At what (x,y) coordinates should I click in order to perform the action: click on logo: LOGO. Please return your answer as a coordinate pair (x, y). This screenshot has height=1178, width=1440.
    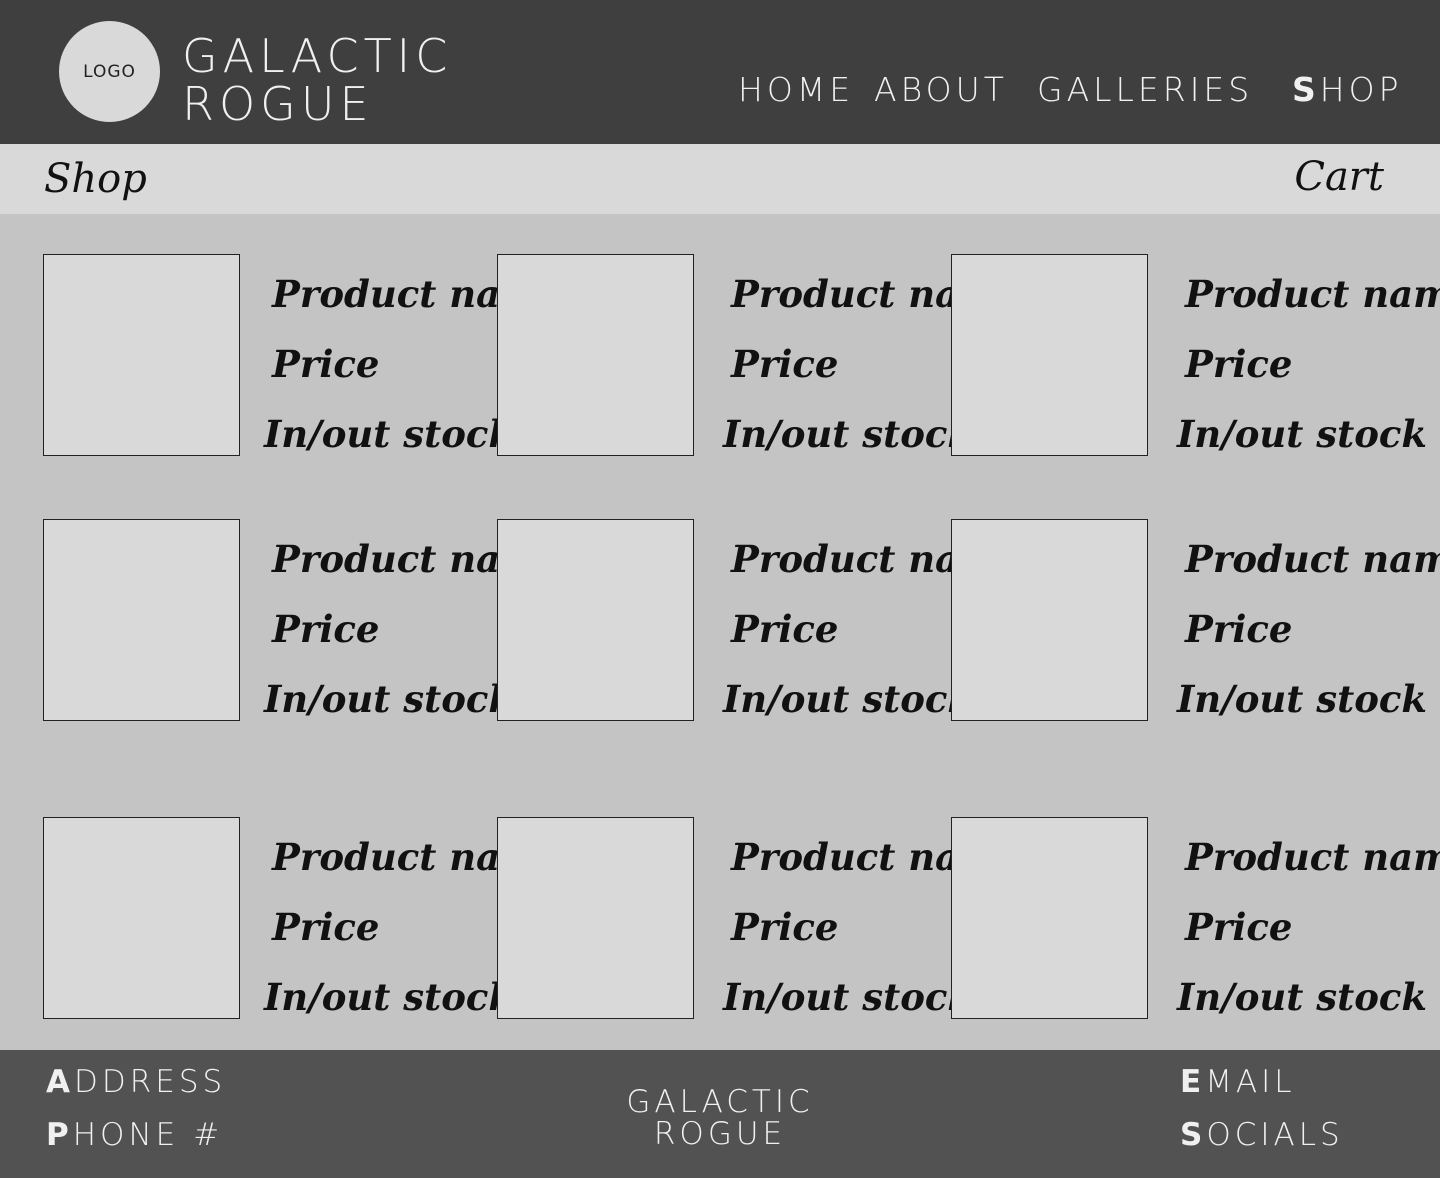
    Looking at the image, I should click on (109, 71).